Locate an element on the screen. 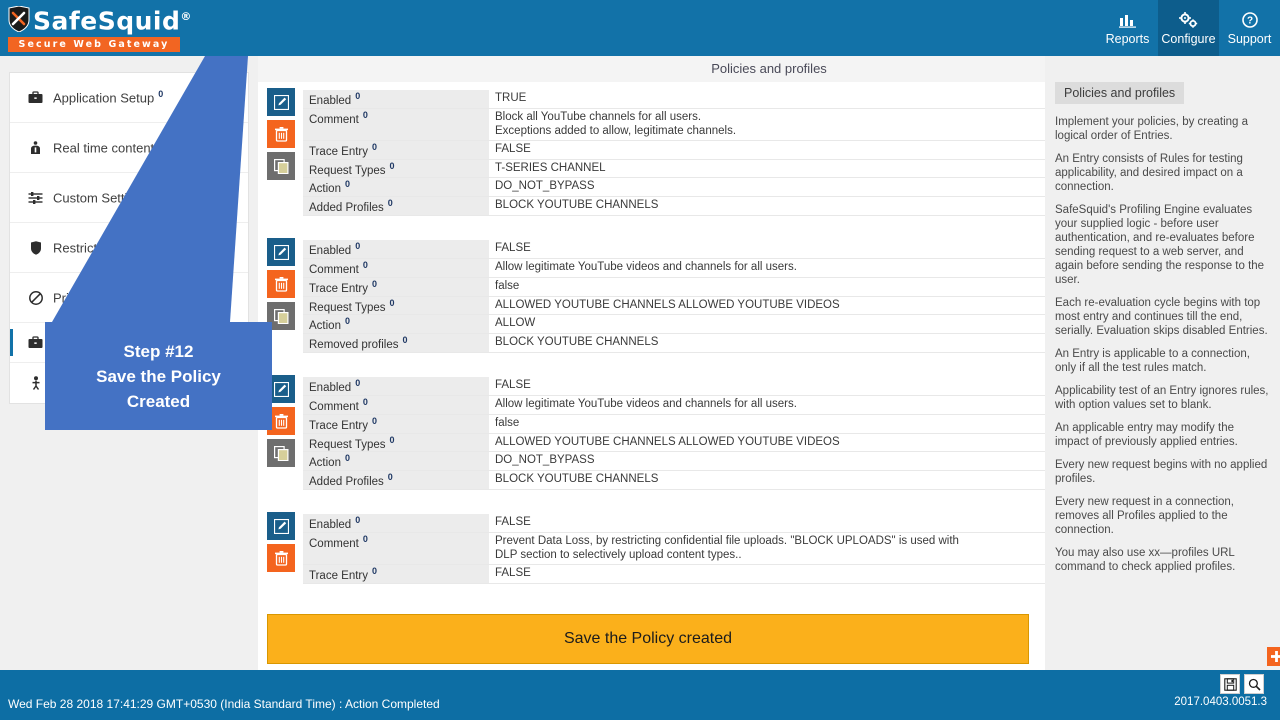 Image resolution: width=1280 pixels, height=720 pixels. save-disk-icon is located at coordinates (1230, 684).